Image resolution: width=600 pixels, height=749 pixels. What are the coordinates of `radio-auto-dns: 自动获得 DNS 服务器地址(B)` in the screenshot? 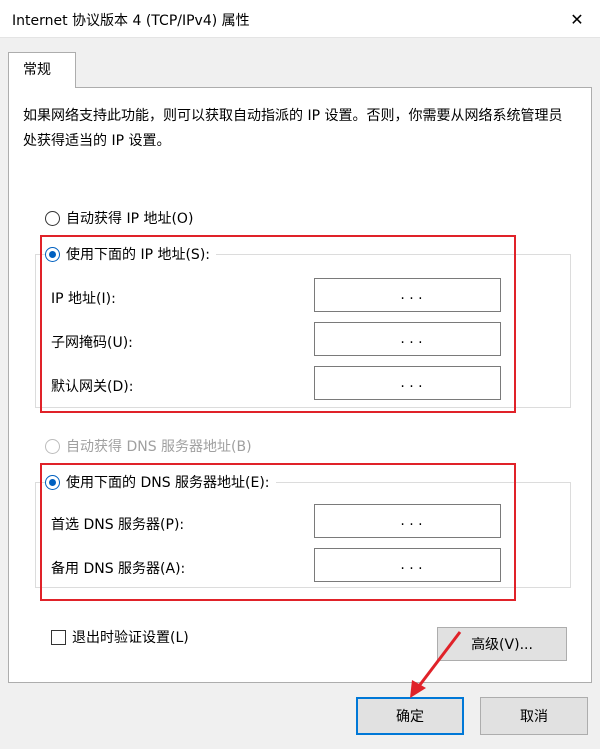 It's located at (148, 446).